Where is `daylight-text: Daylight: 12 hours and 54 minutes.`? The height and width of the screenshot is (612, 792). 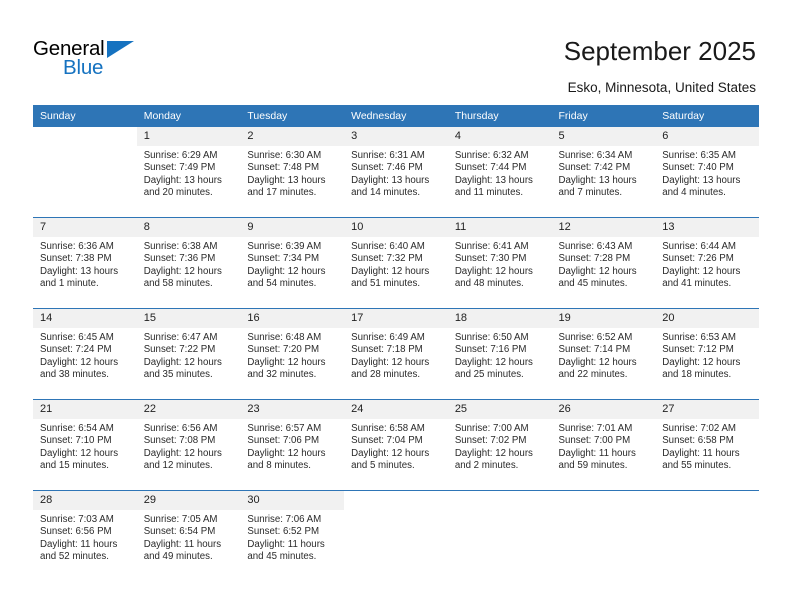
daylight-text: Daylight: 12 hours and 54 minutes. is located at coordinates (286, 277).